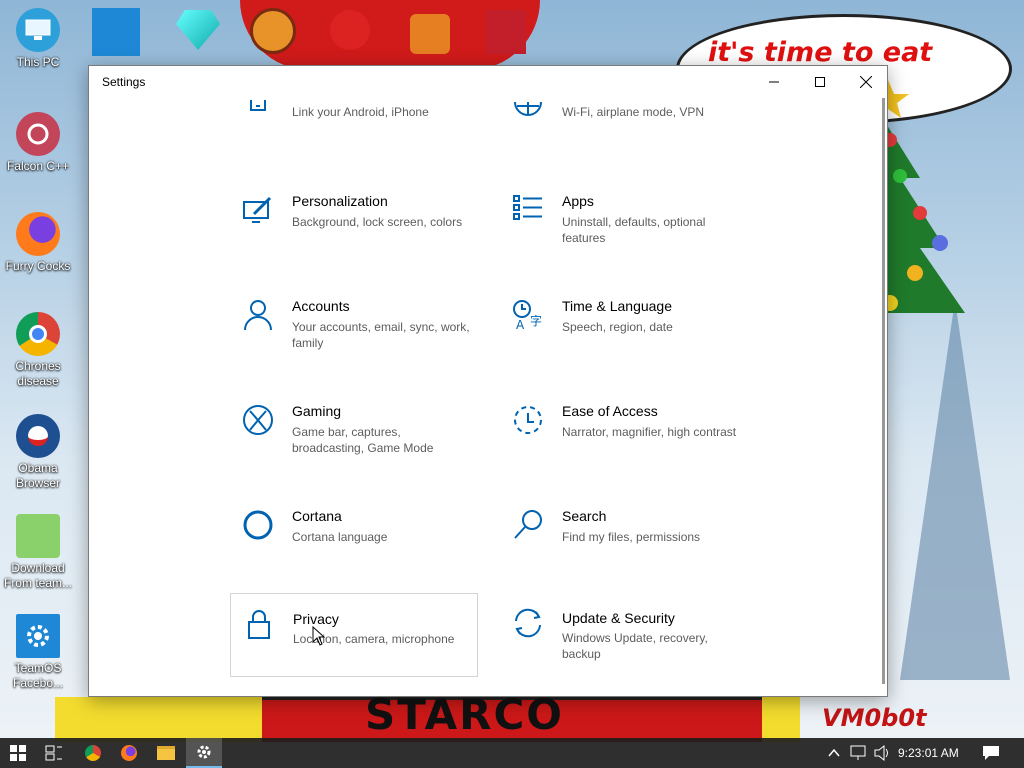 This screenshot has height=768, width=1024. I want to click on settings-icon, so click(204, 752).